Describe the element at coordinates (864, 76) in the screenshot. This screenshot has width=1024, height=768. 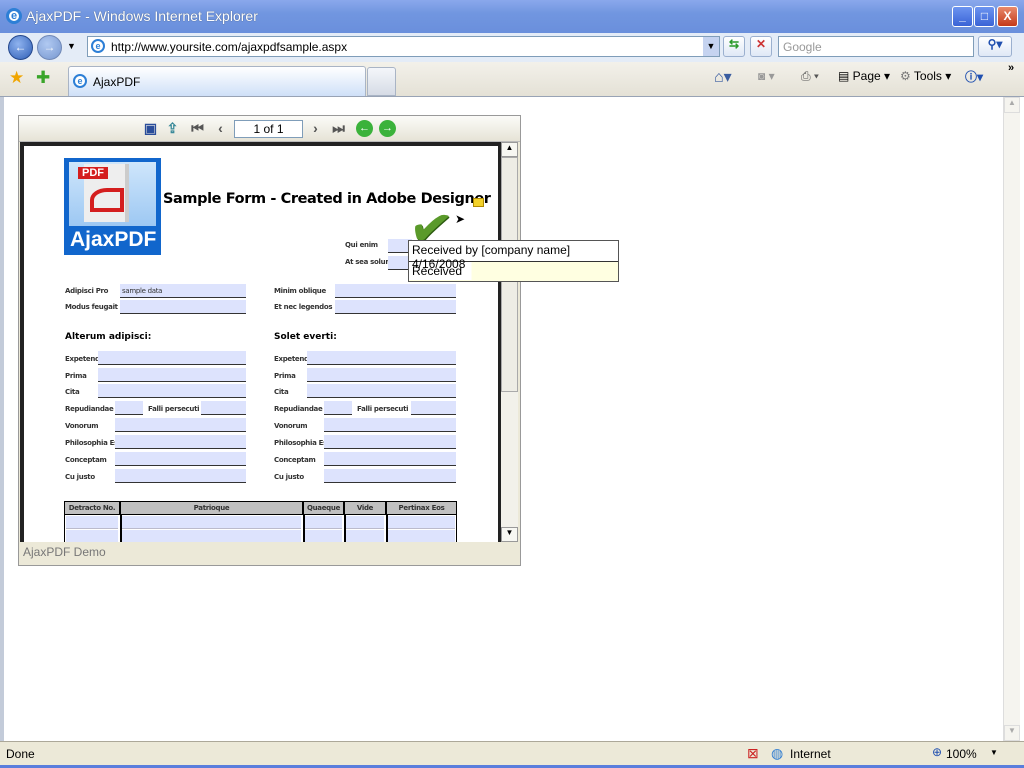
I see `page-menu: ▤ Page ▾` at that location.